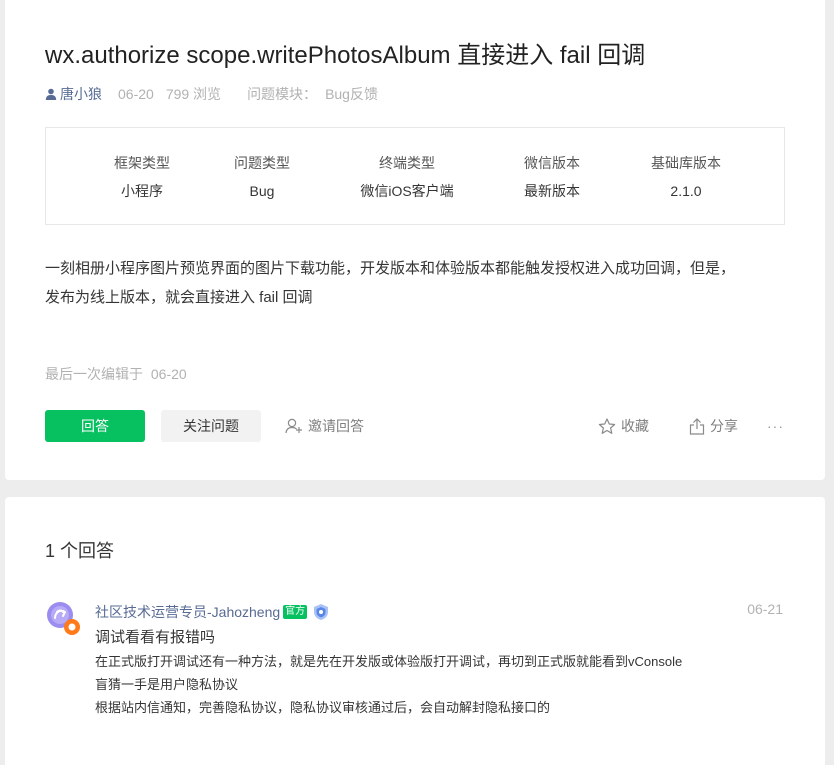 This screenshot has height=765, width=834. I want to click on invite-icon, so click(293, 426).